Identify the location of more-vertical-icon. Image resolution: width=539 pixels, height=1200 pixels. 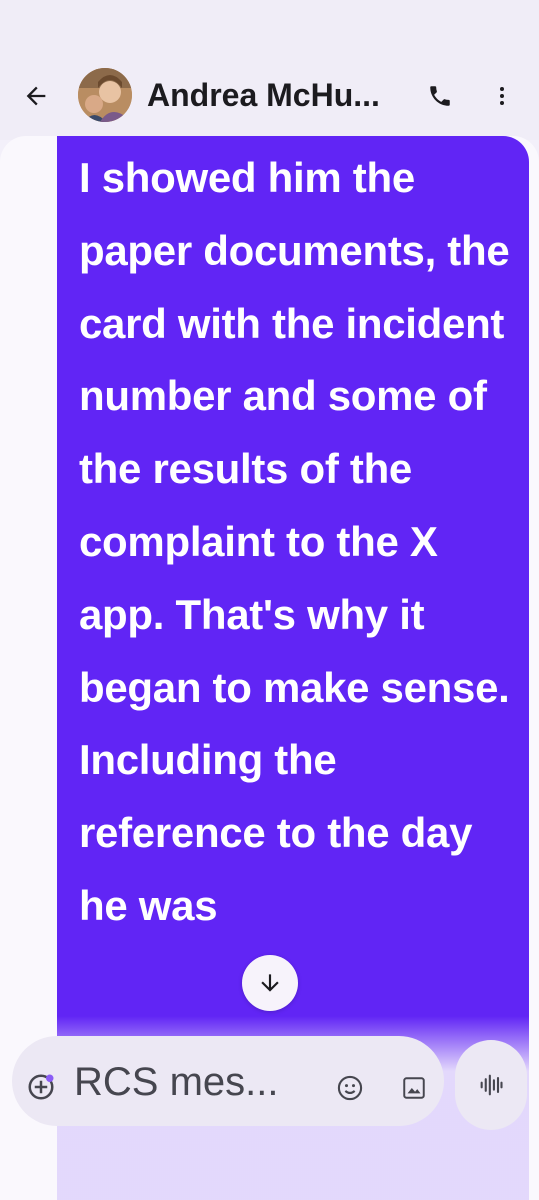
(502, 96).